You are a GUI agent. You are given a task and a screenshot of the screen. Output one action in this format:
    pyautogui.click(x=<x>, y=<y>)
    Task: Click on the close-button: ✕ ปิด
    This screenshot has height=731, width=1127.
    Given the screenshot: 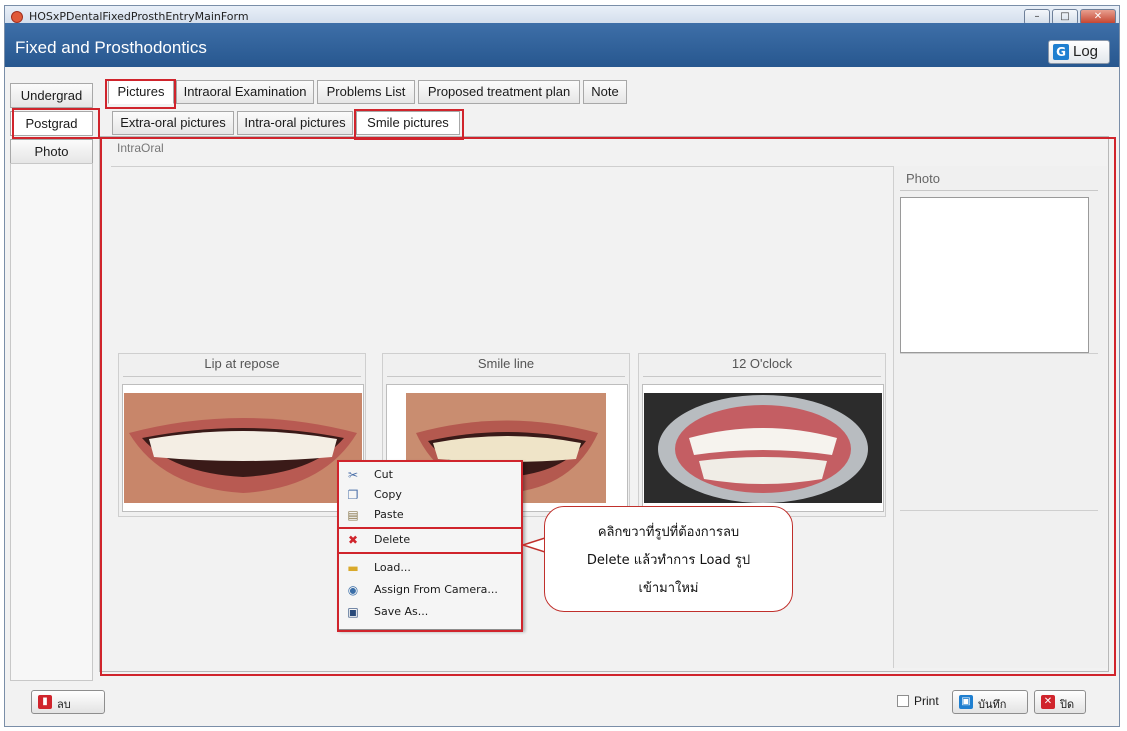 What is the action you would take?
    pyautogui.click(x=1060, y=702)
    